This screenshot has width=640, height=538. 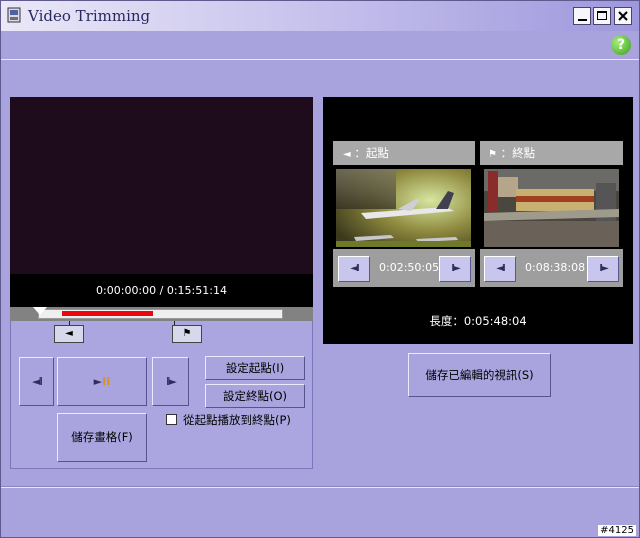 I want to click on start-flag-button: ◄, so click(x=69, y=334).